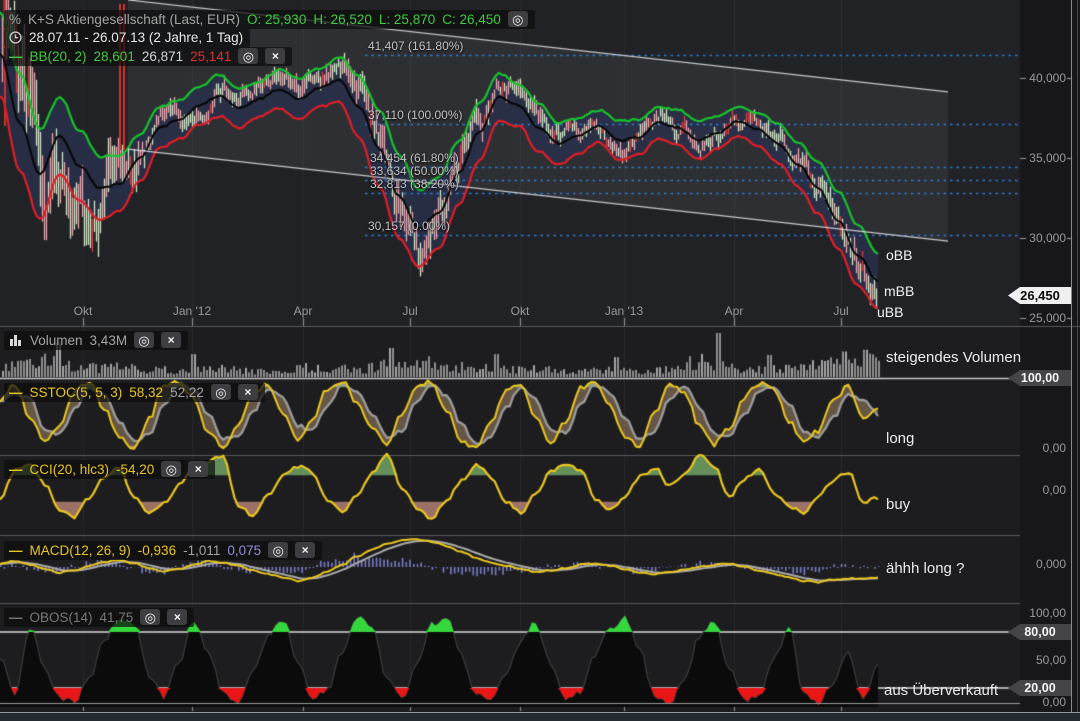 The width and height of the screenshot is (1080, 721). I want to click on sstoc-name: SSTOC(5, 5, 3), so click(76, 392).